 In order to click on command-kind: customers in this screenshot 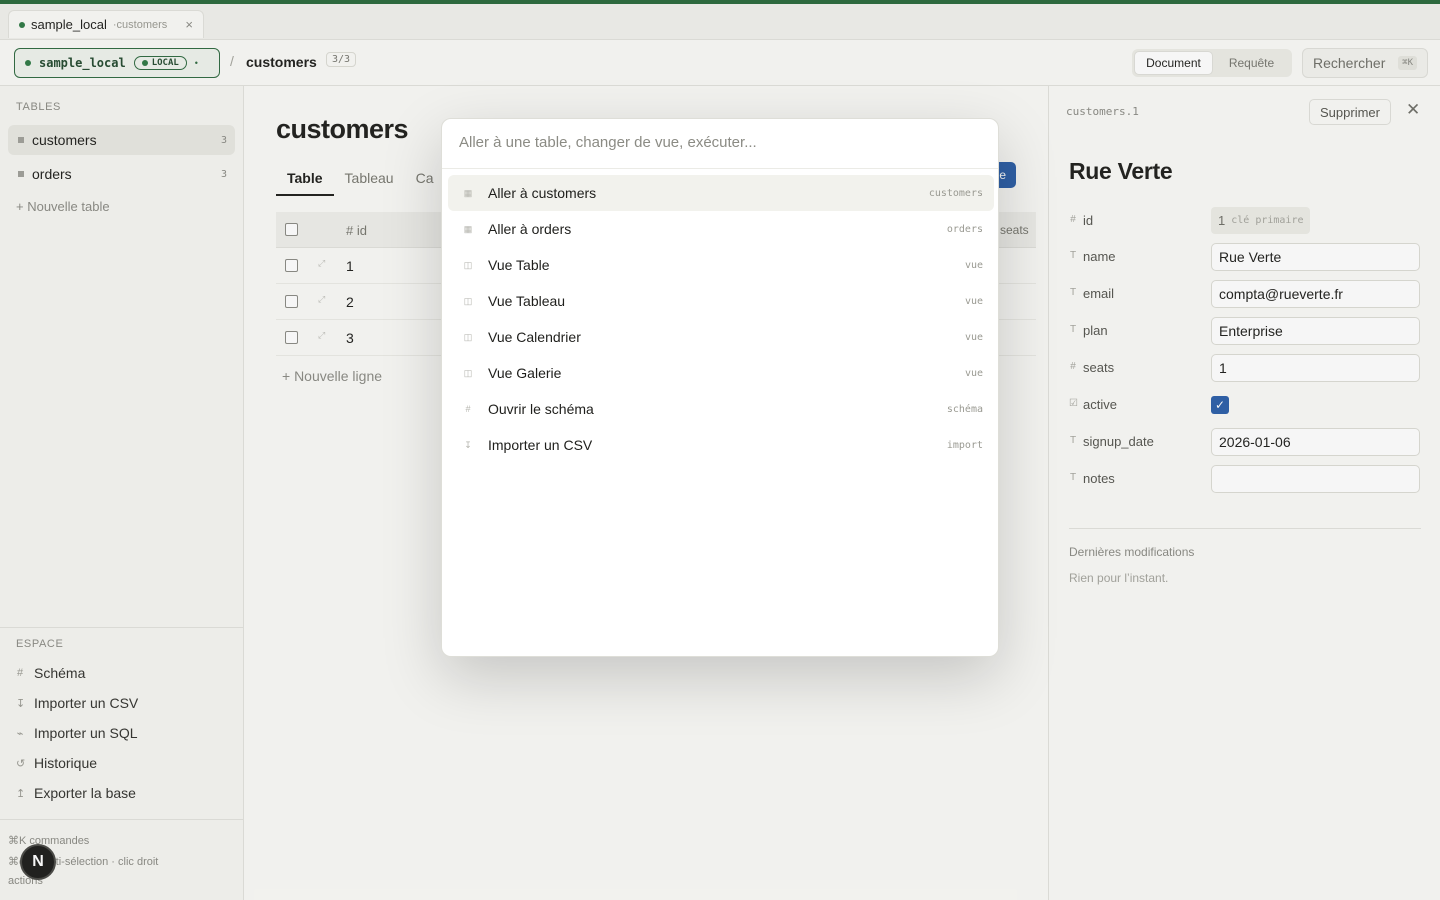, I will do `click(955, 193)`.